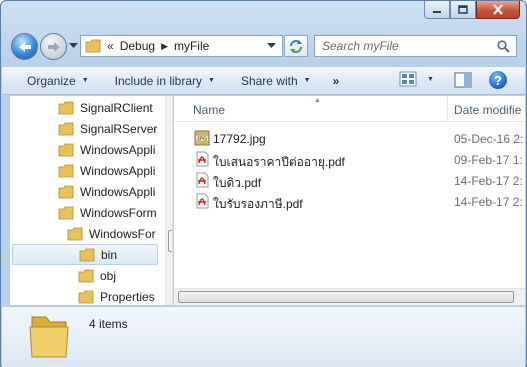 This screenshot has height=367, width=527. I want to click on file-name: ใบรับรองภาษี.pdf, so click(258, 204).